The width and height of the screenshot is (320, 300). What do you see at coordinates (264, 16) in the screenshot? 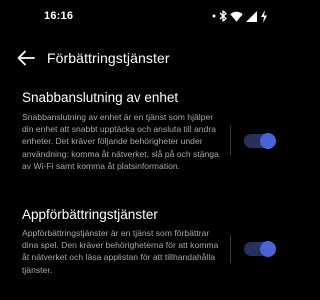
I see `battery-charging-icon` at bounding box center [264, 16].